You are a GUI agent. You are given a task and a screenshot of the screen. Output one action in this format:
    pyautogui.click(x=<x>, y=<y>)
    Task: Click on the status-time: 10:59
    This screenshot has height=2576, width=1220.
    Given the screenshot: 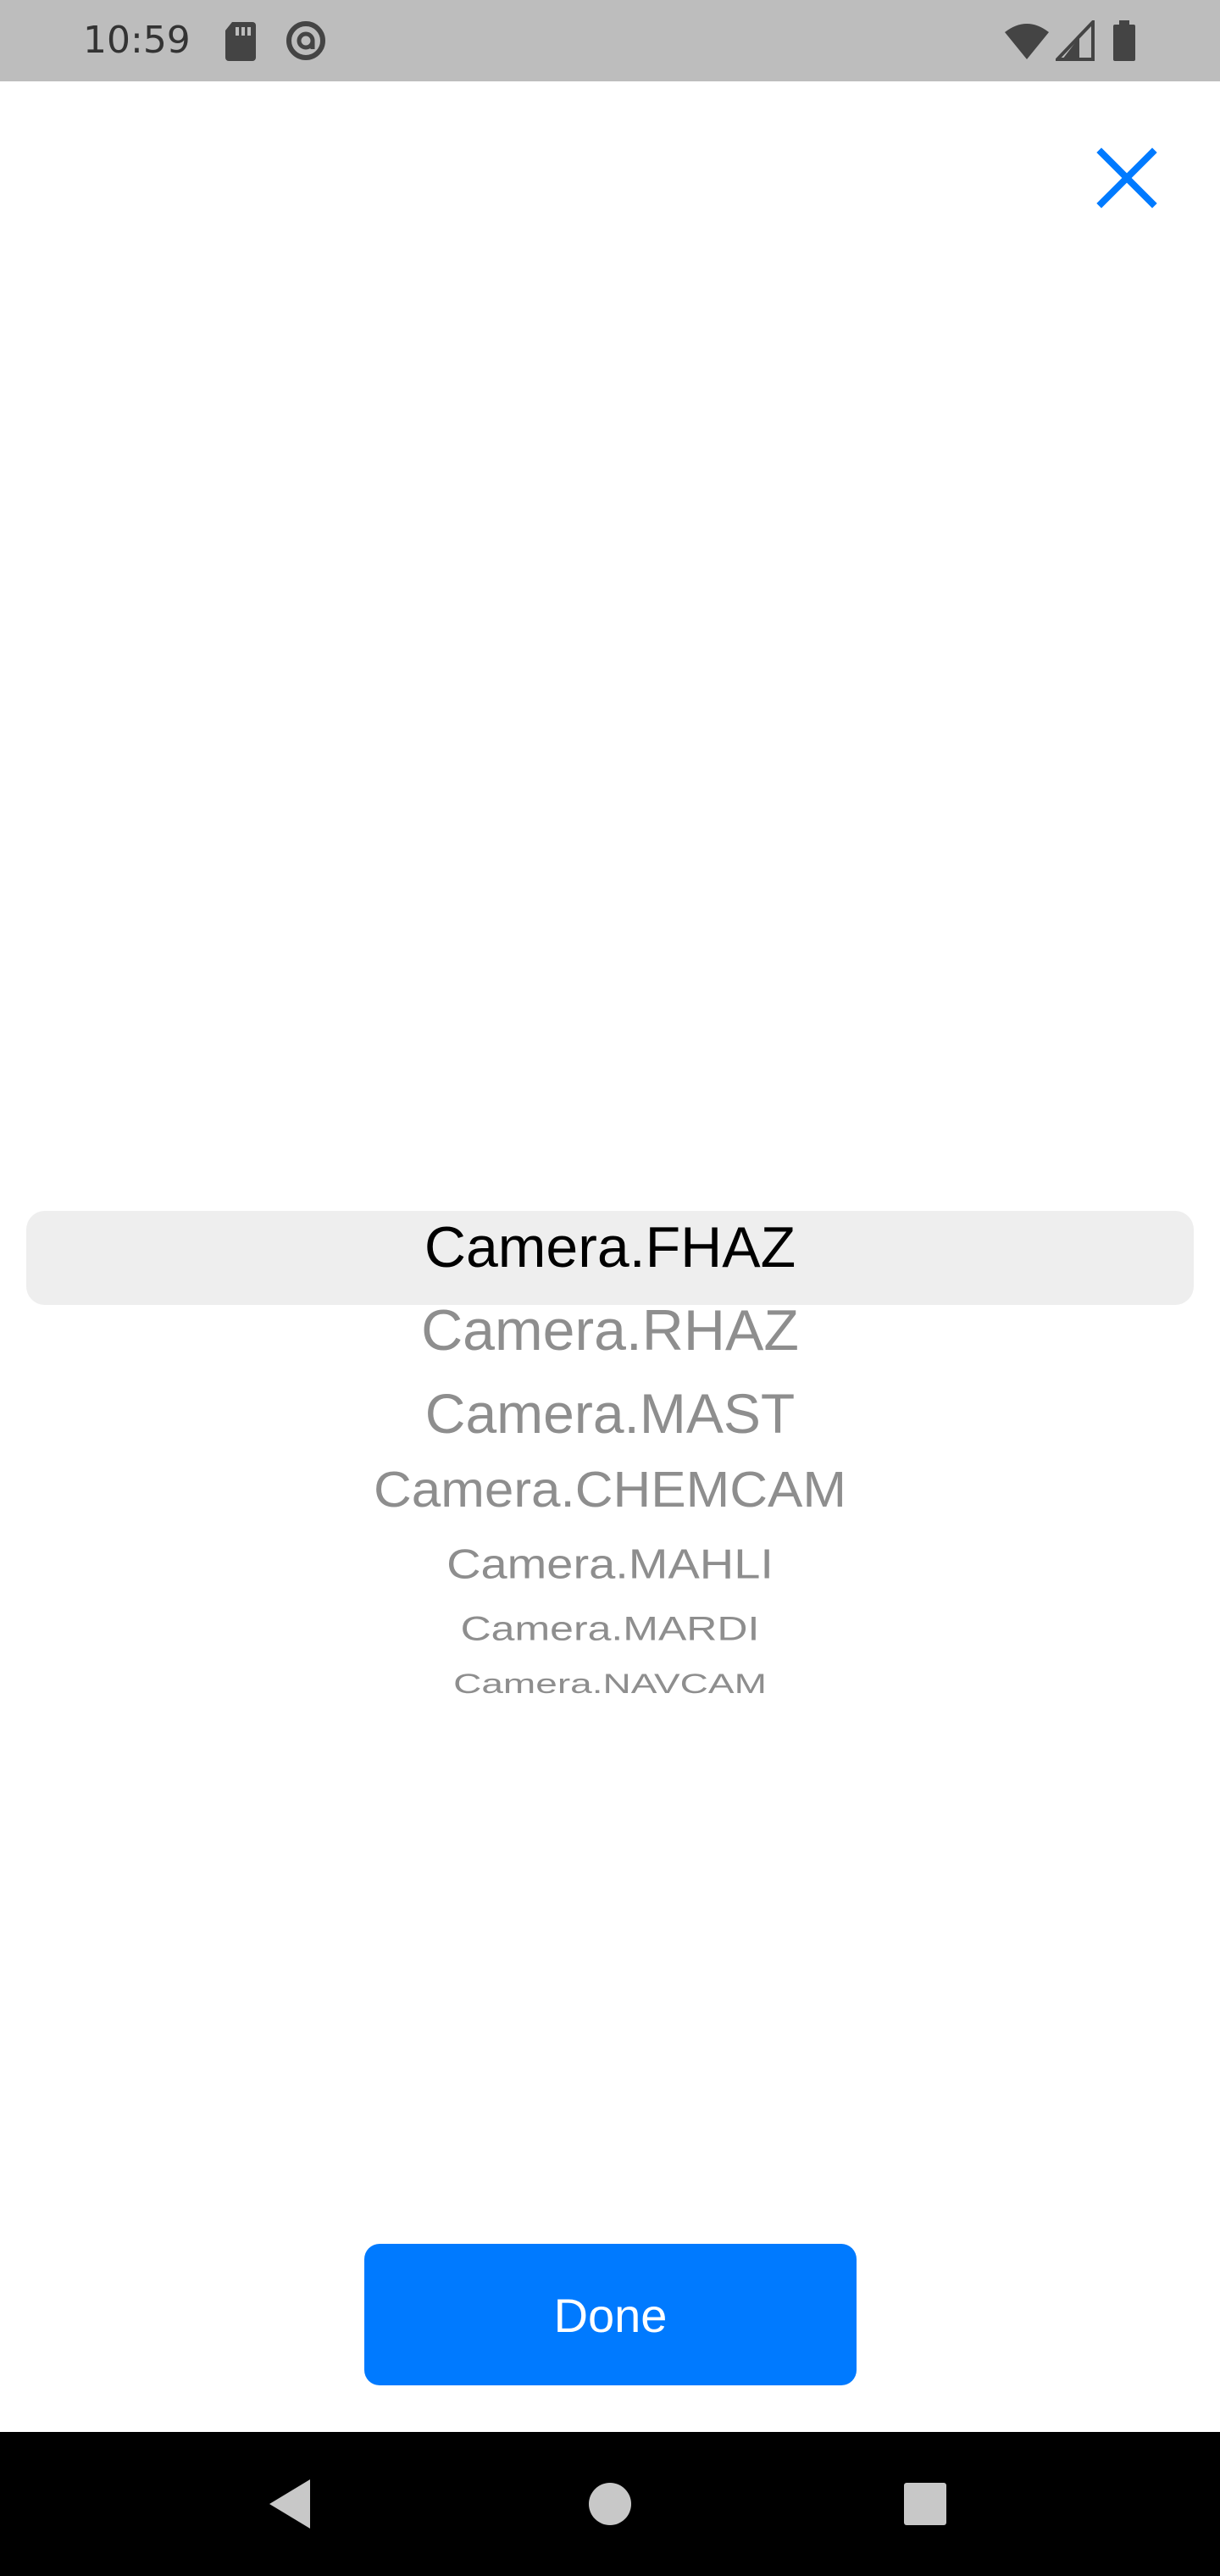 What is the action you would take?
    pyautogui.click(x=137, y=40)
    